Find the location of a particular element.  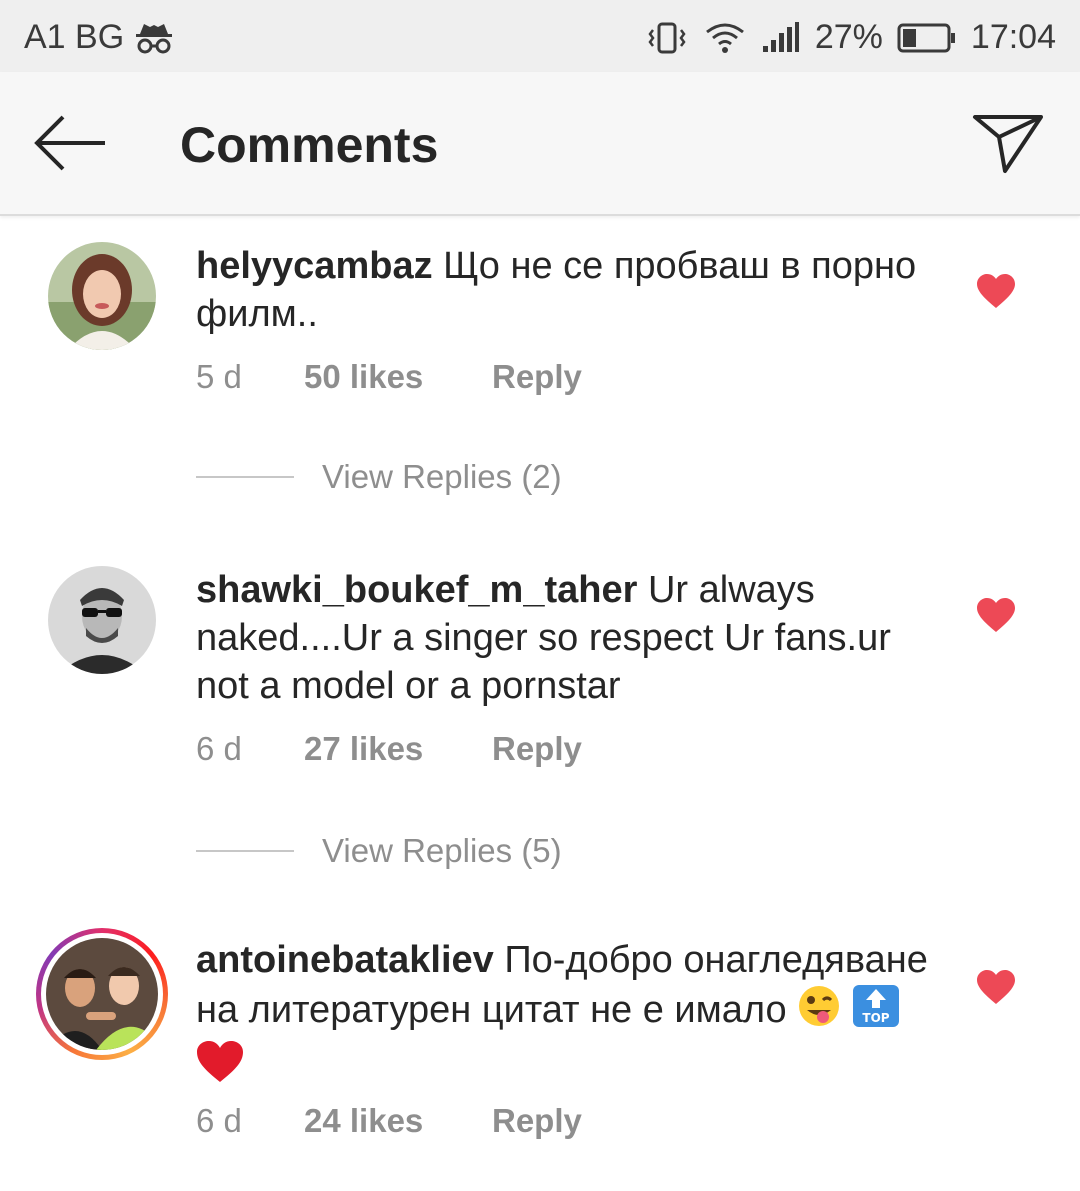

status-bar: A1 BG 27% 17:04 is located at coordinates (540, 36).